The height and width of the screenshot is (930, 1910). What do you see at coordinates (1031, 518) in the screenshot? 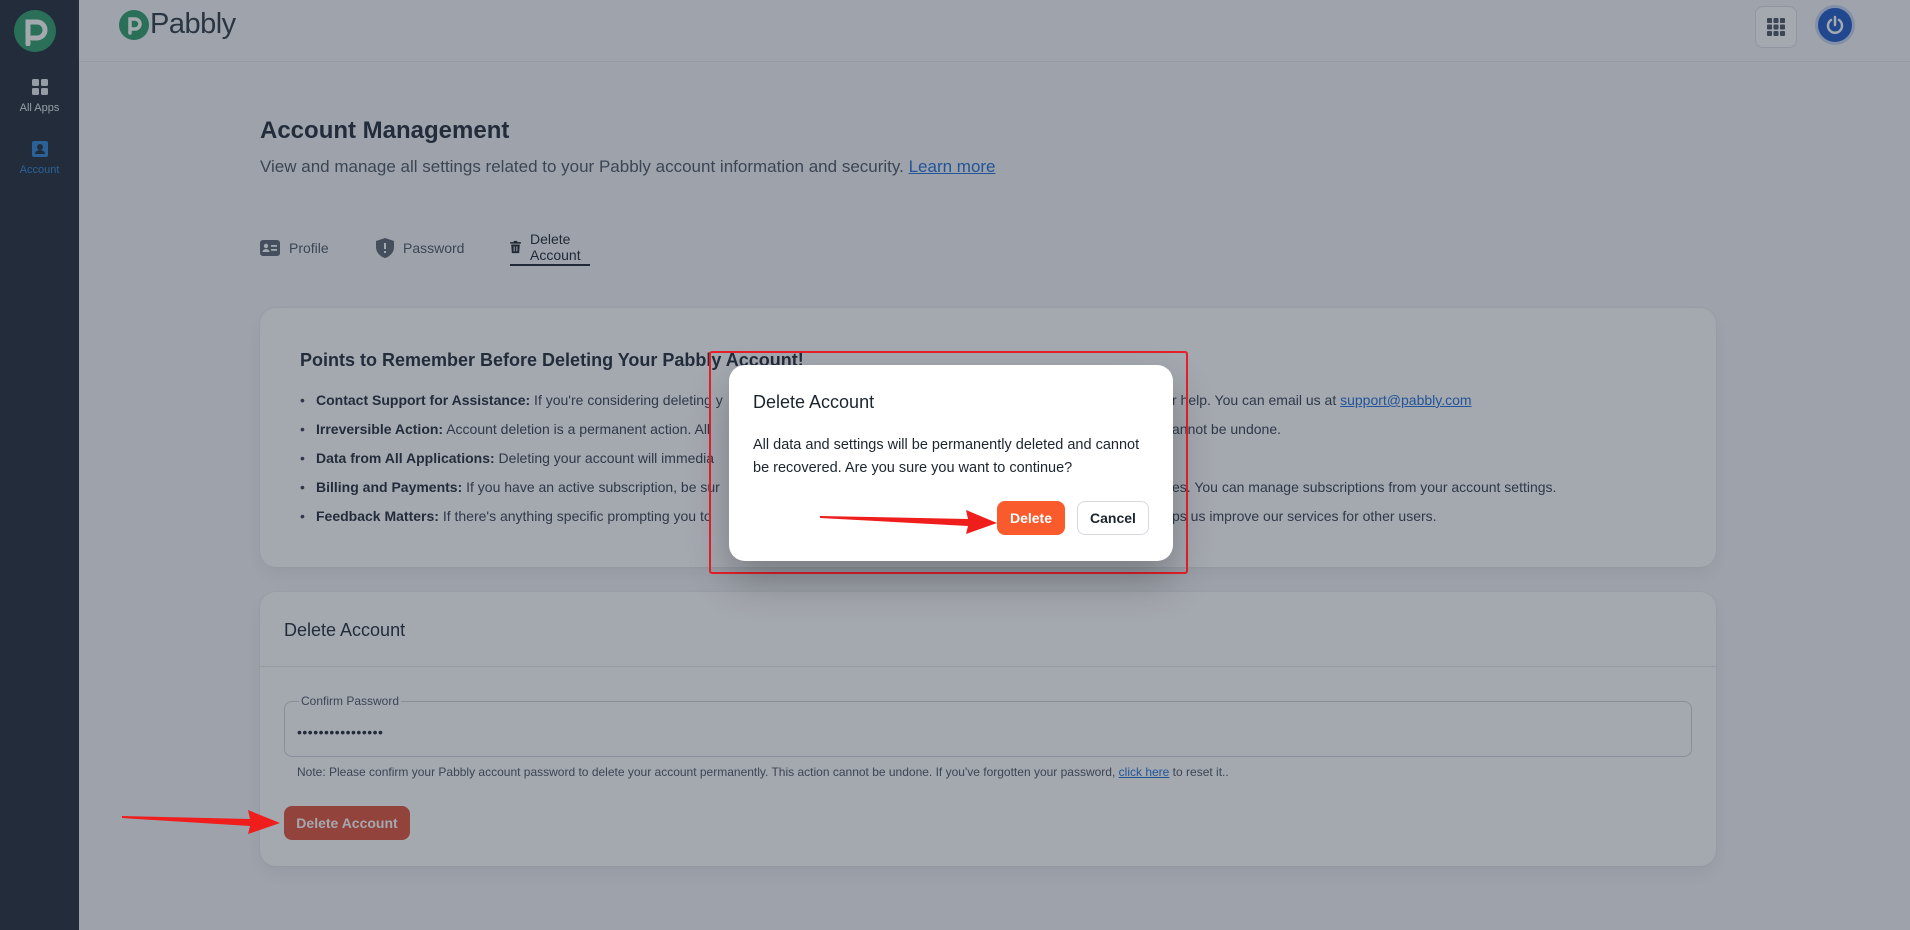
I see `confirm-delete-button: Delete` at bounding box center [1031, 518].